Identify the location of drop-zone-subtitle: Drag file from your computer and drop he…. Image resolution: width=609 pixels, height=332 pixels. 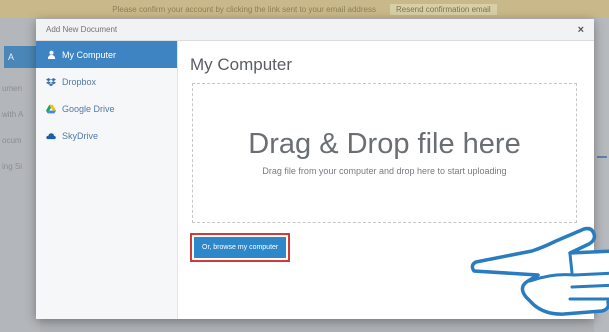
(384, 171).